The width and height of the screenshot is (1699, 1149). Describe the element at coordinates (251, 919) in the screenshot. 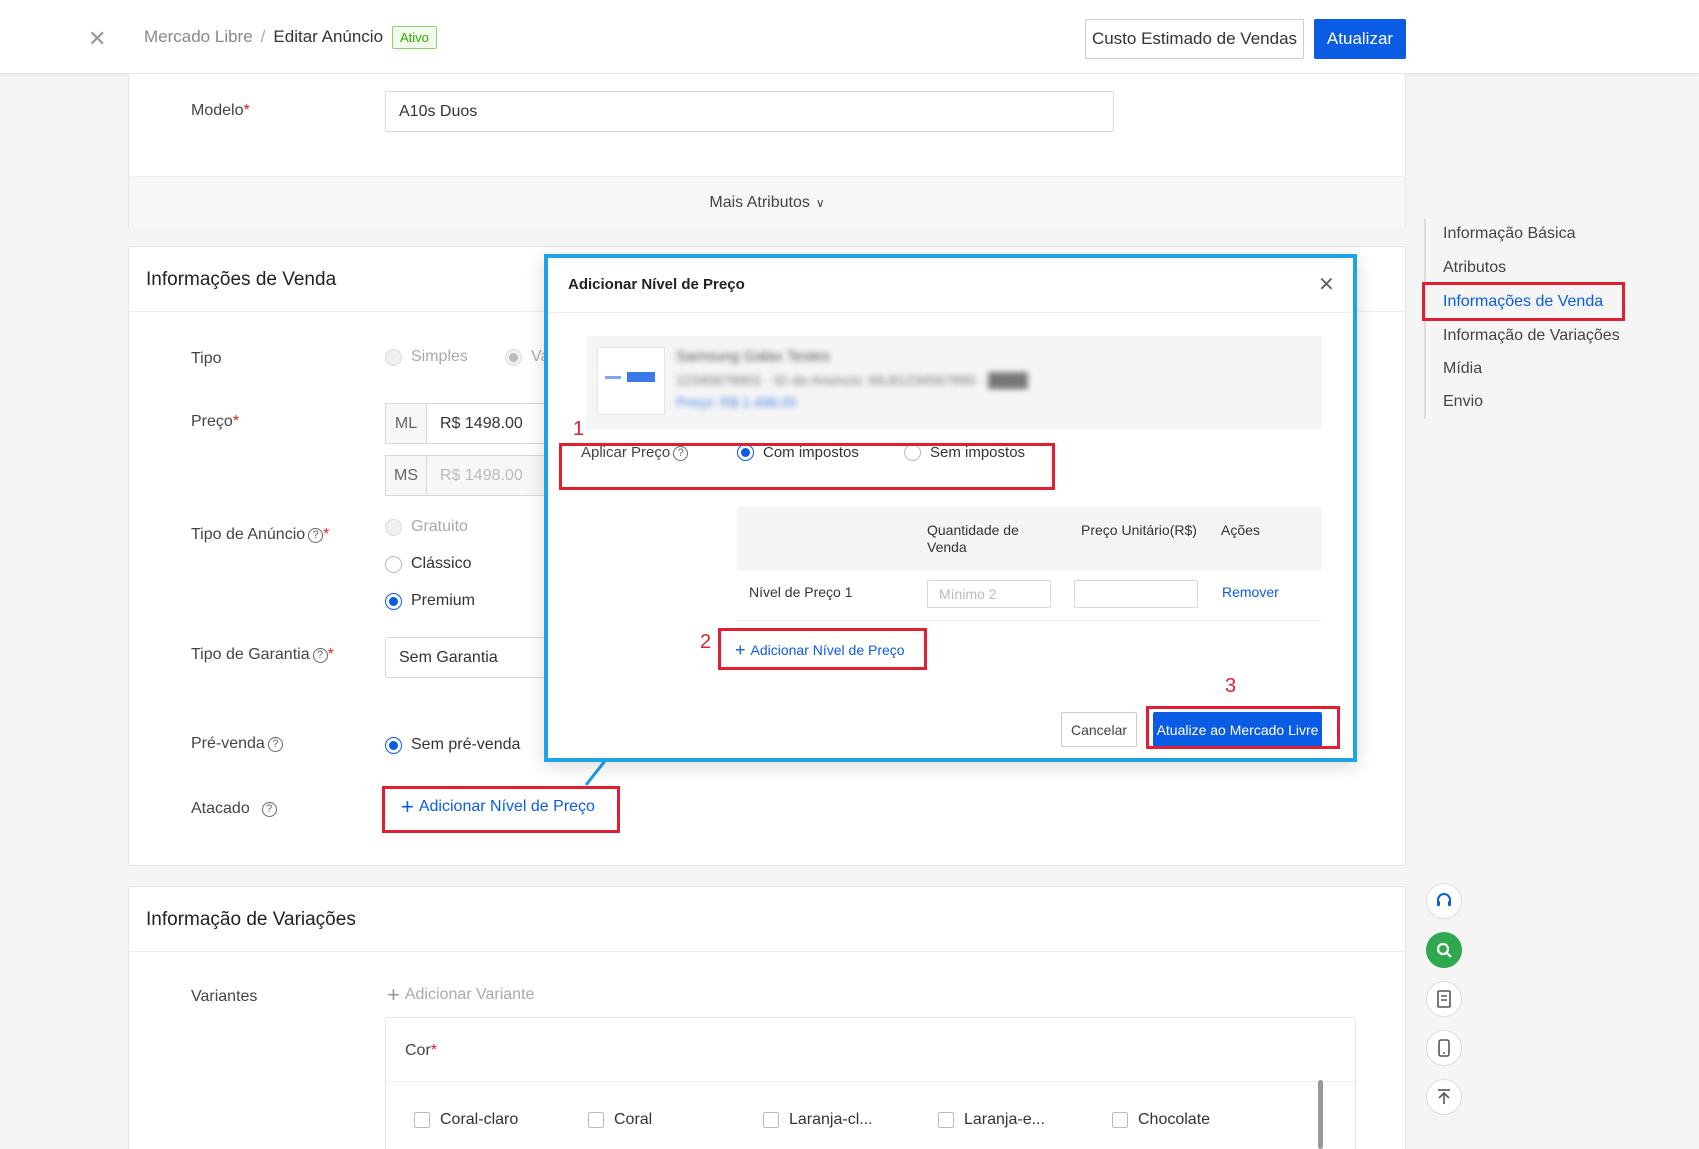

I see `variations-title: Informação de Variações` at that location.